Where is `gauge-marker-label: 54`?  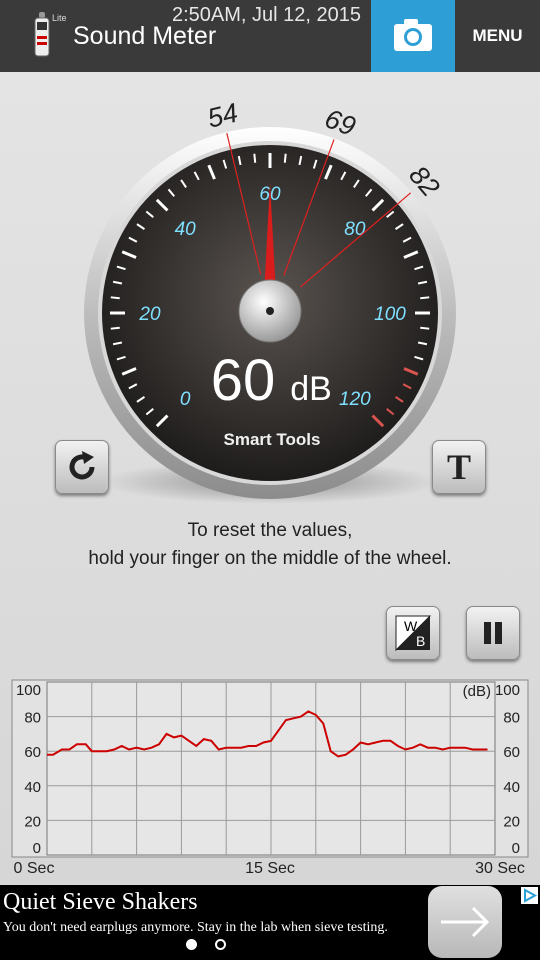
gauge-marker-label: 54 is located at coordinates (223, 116).